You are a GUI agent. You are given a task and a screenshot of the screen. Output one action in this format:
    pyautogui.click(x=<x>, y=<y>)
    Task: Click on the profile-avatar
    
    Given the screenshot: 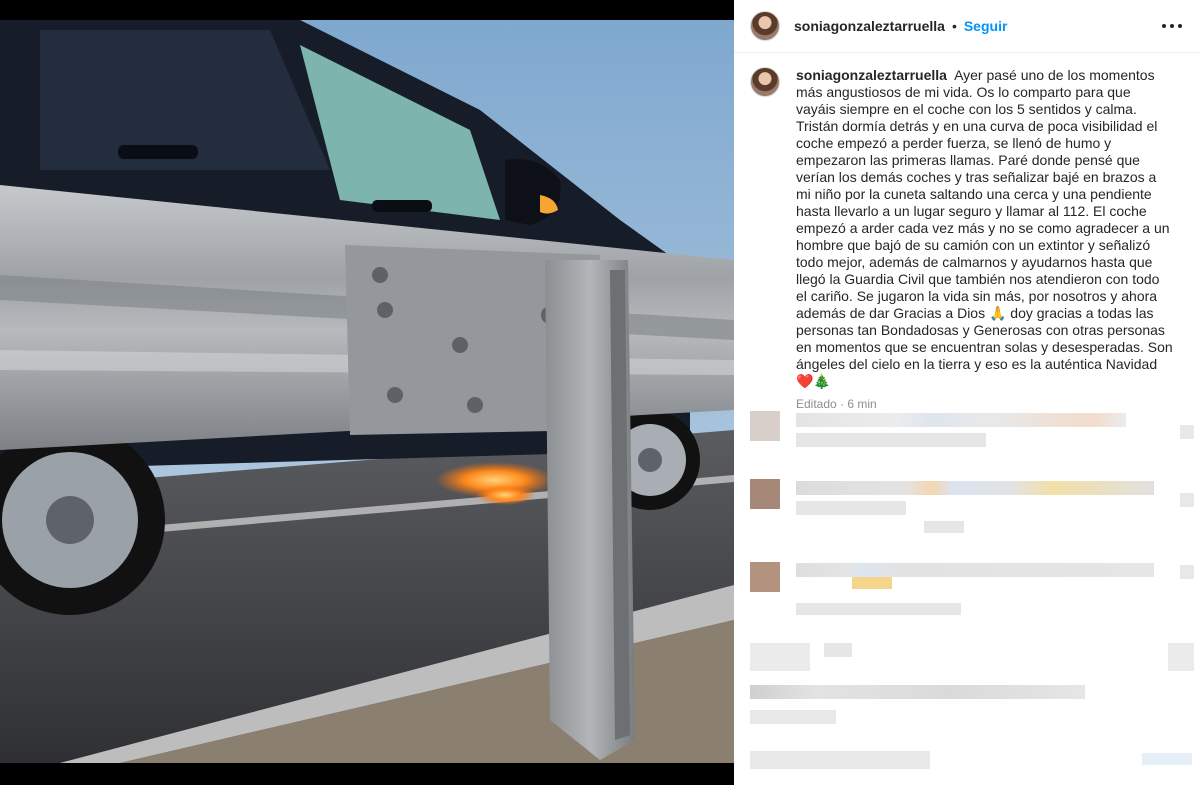 What is the action you would take?
    pyautogui.click(x=765, y=26)
    